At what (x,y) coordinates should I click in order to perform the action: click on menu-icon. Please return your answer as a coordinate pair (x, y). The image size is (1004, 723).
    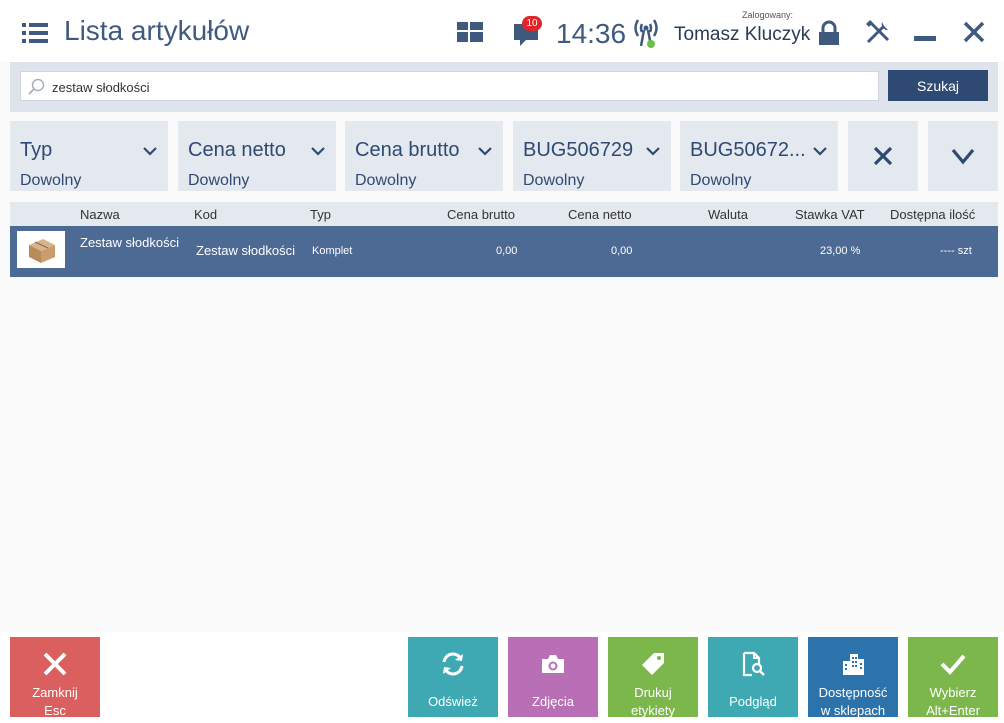
    Looking at the image, I should click on (35, 33).